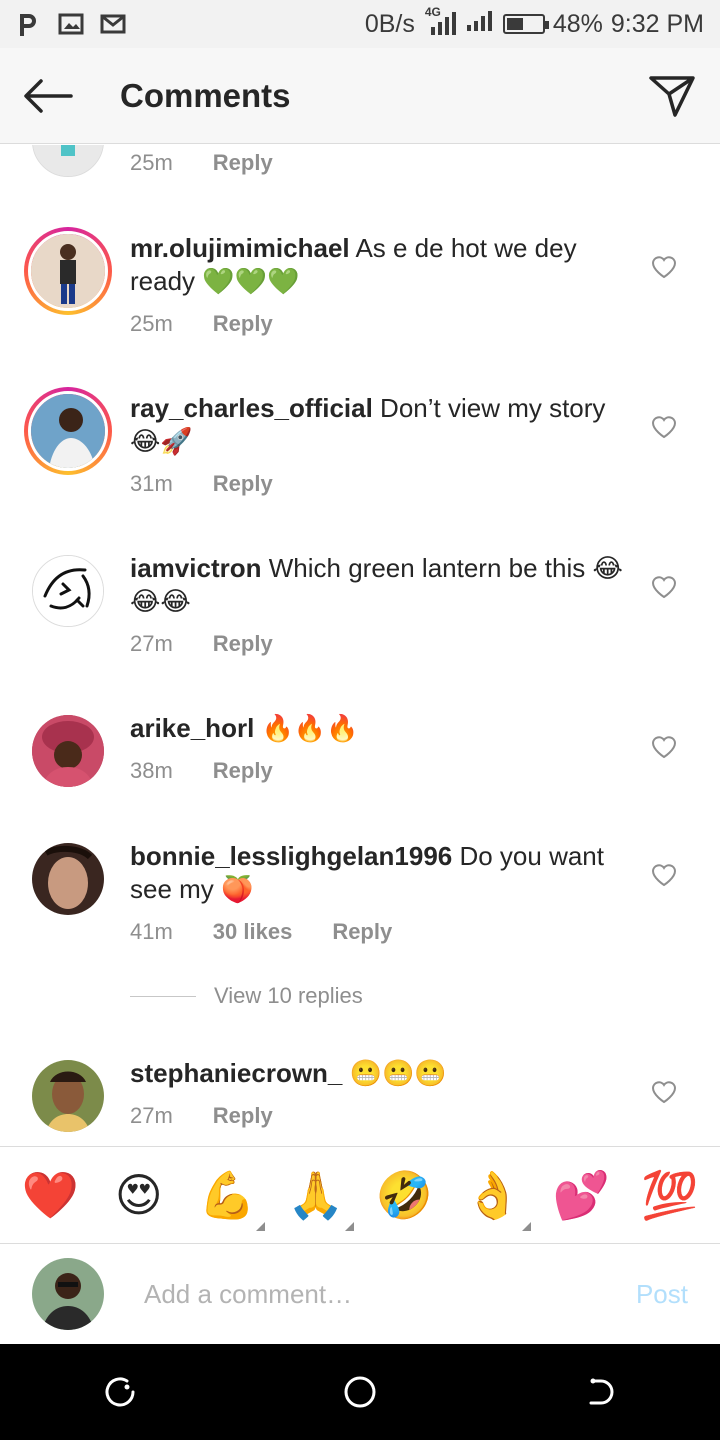 The height and width of the screenshot is (1440, 720). Describe the element at coordinates (227, 1195) in the screenshot. I see `emoji-muscle: 💪` at that location.